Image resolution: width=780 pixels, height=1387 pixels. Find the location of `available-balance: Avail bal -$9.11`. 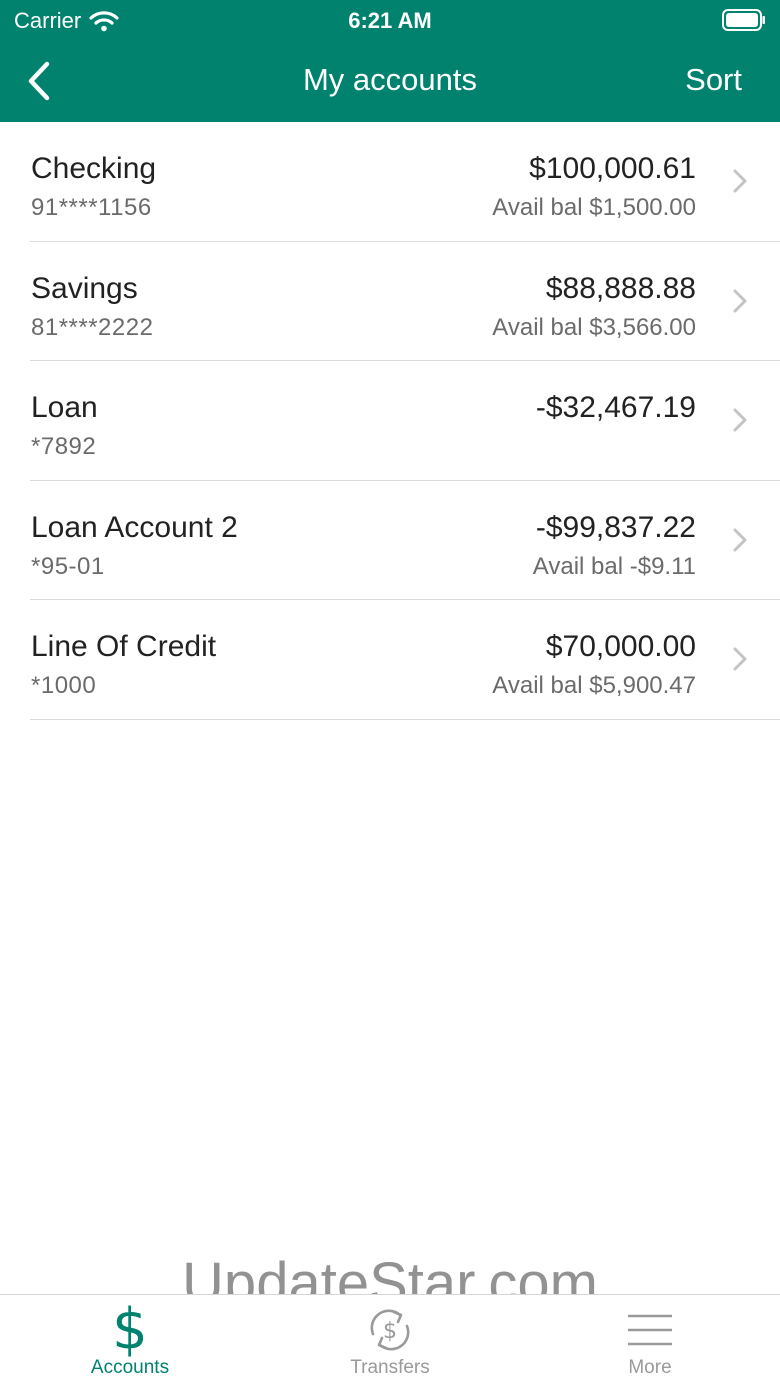

available-balance: Avail bal -$9.11 is located at coordinates (614, 566).